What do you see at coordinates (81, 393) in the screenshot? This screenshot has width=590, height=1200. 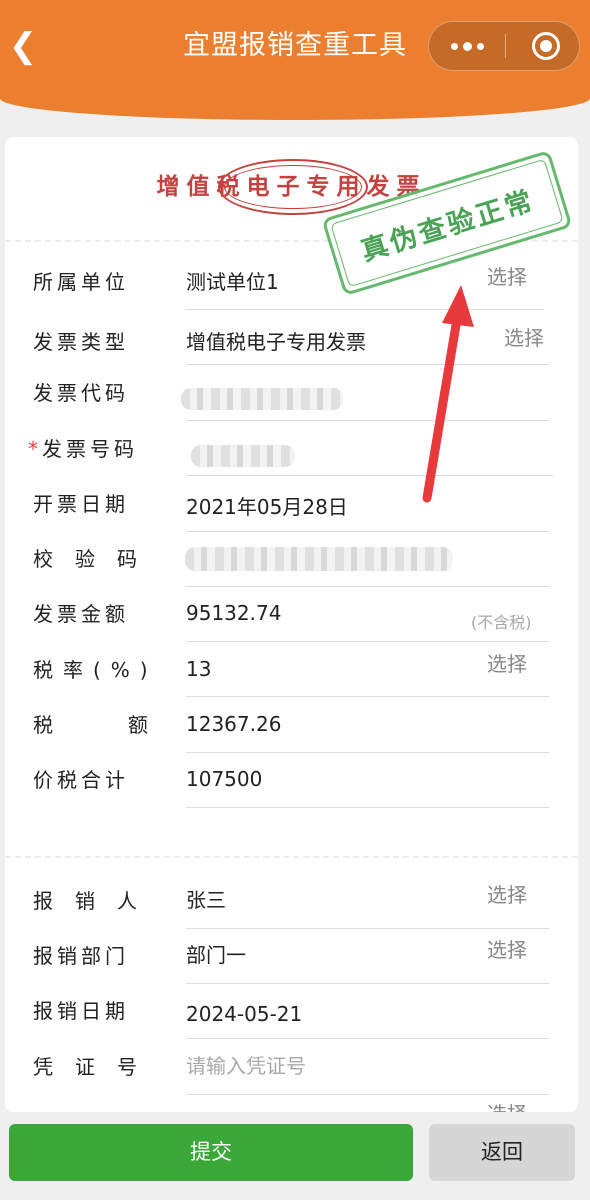 I see `label-invoice-code: 发票代码` at bounding box center [81, 393].